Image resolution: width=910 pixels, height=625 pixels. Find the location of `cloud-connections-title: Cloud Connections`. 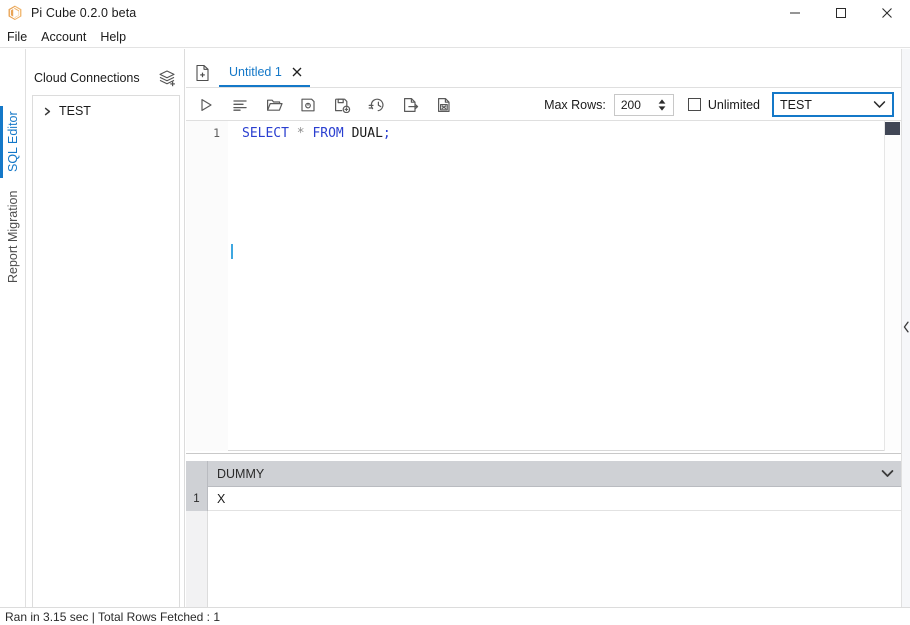

cloud-connections-title: Cloud Connections is located at coordinates (87, 78).